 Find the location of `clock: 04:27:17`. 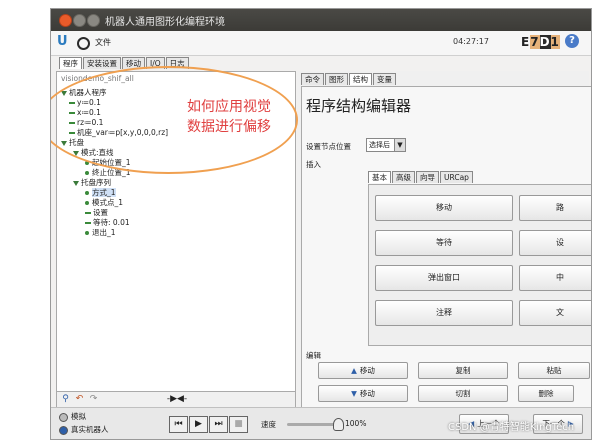

clock: 04:27:17 is located at coordinates (471, 41).